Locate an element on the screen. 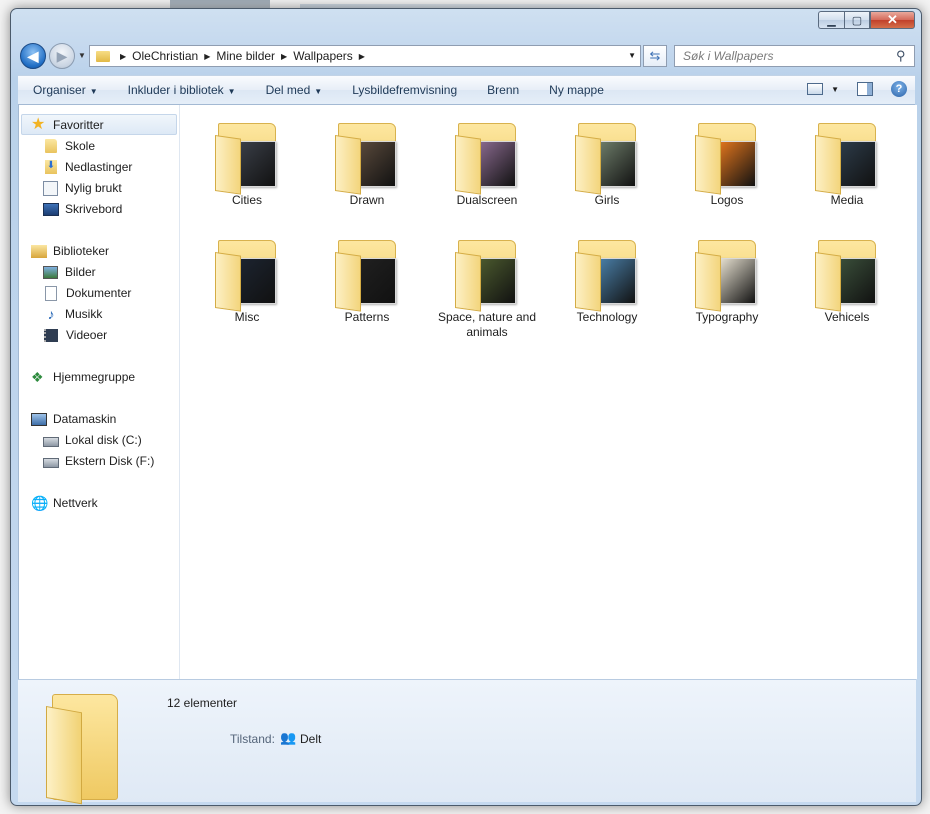 The width and height of the screenshot is (930, 814). slideshow-button: Lysbildefremvisning is located at coordinates (404, 90).